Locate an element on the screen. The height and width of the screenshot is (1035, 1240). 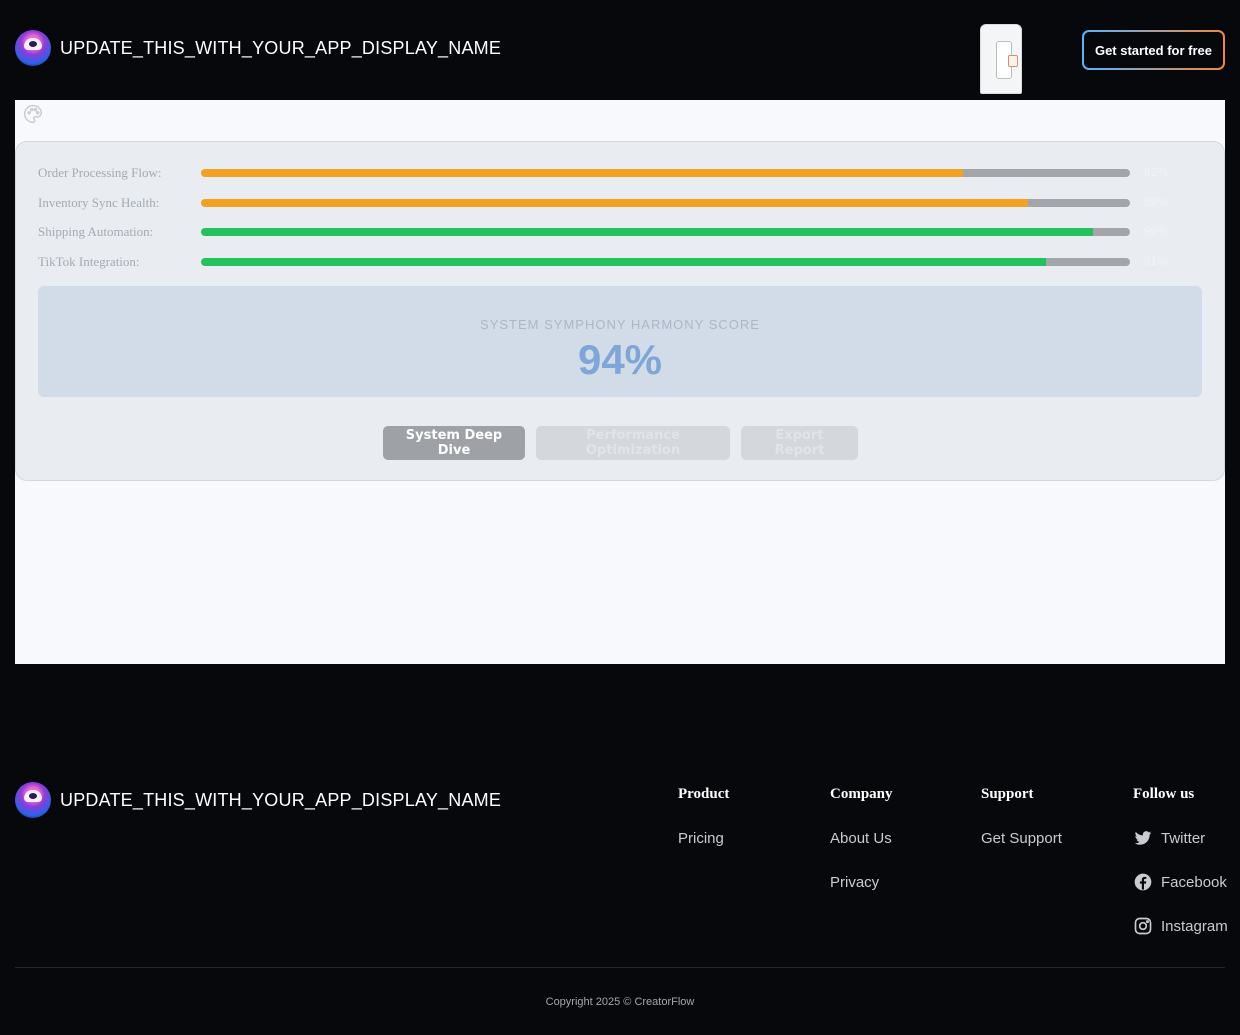
metric-shipping-automation: Shipping Automation: 96% is located at coordinates (618, 232).